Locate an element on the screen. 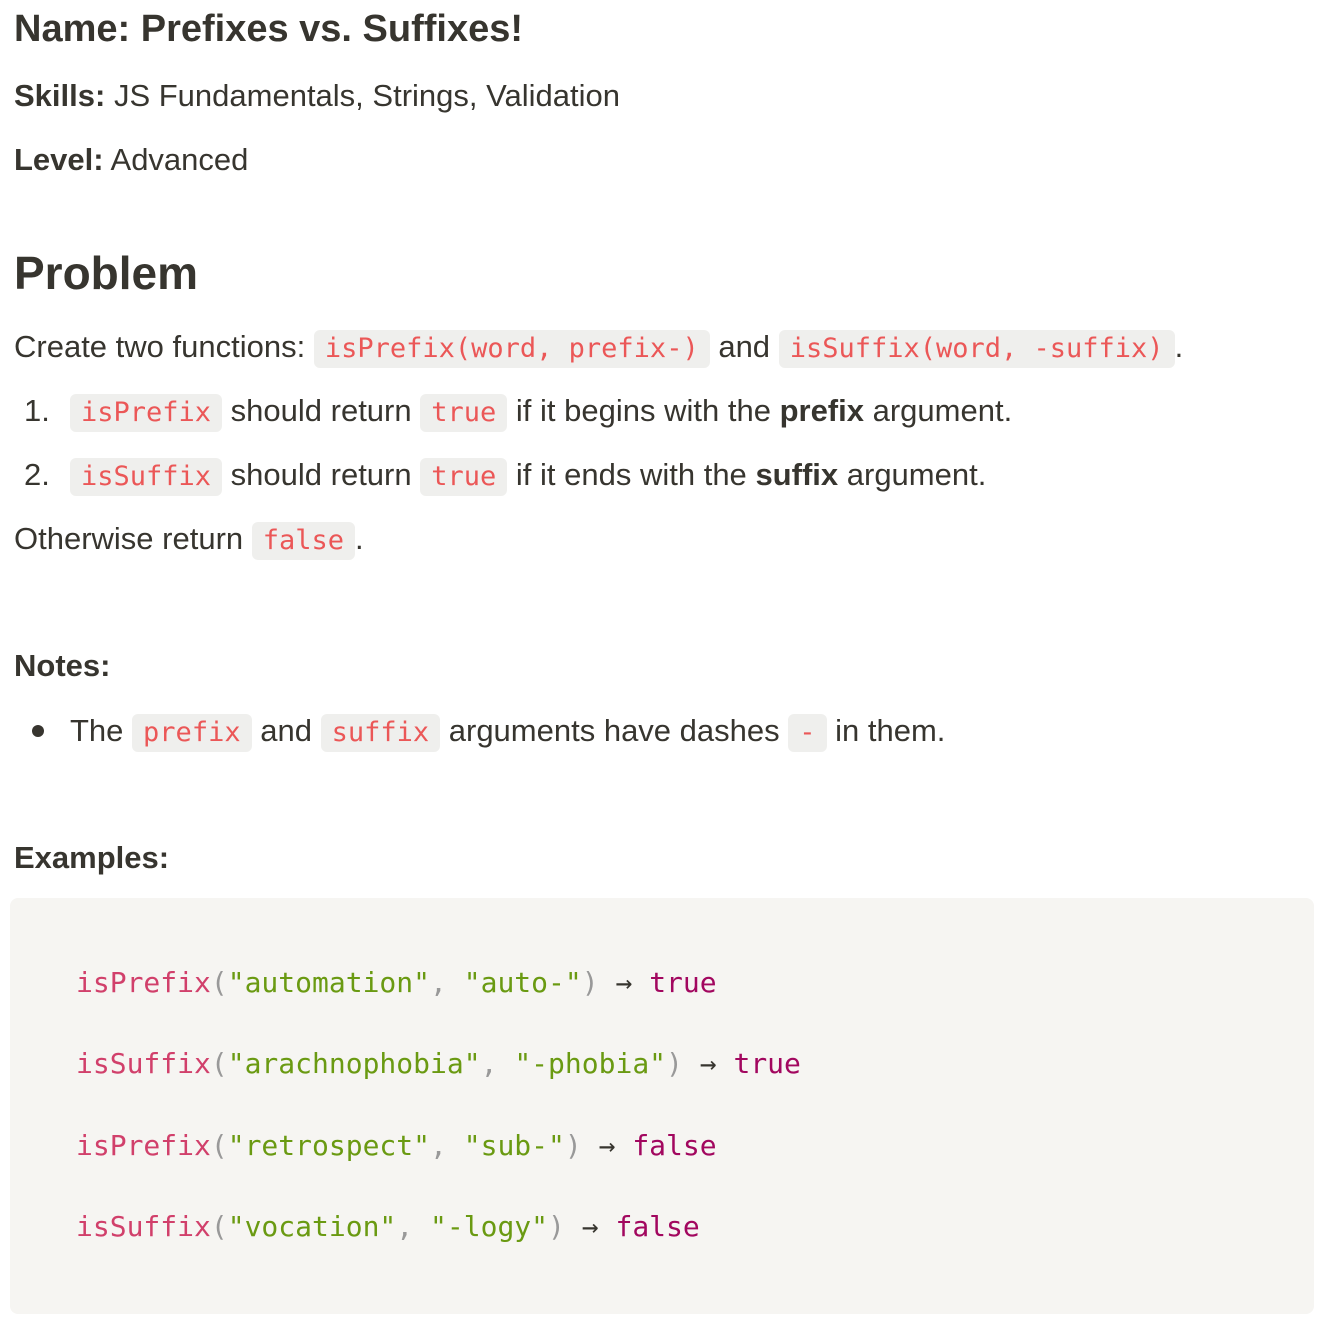  intro-end: . is located at coordinates (1179, 346).